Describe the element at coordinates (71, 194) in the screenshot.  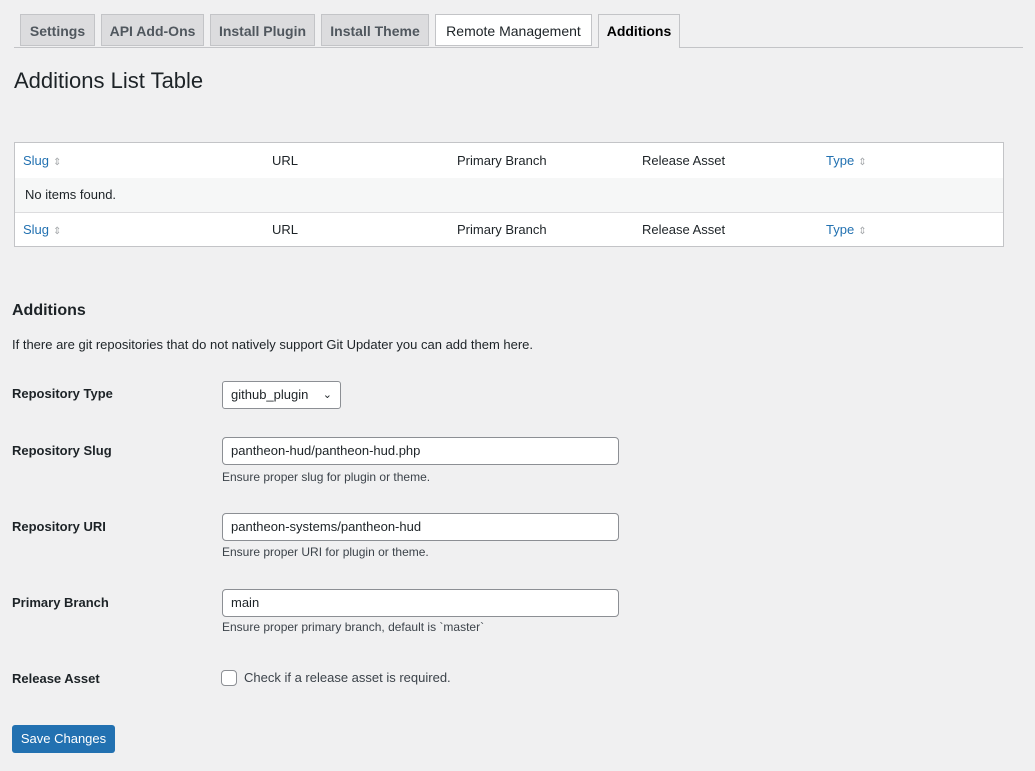
I see `no-items-message: No items found.` at that location.